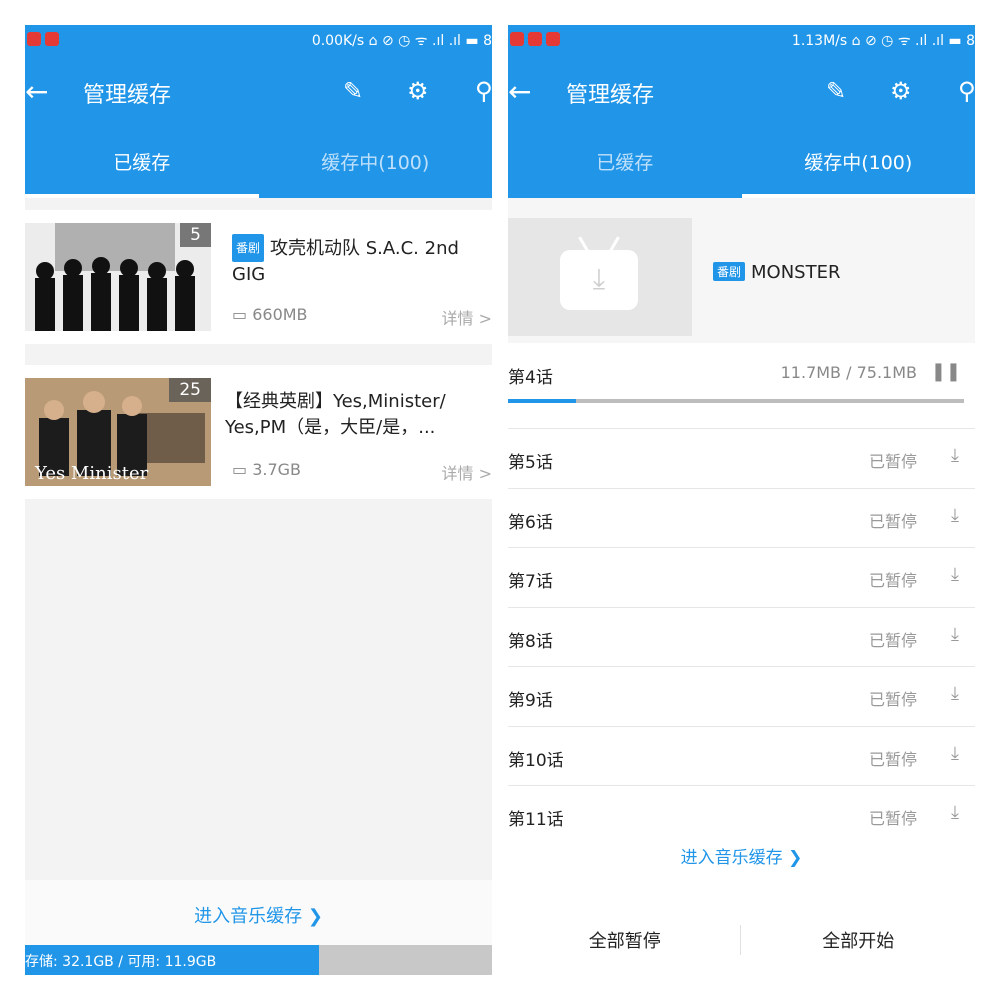 This screenshot has width=1000, height=1000. What do you see at coordinates (741, 577) in the screenshot?
I see `episode-row: 第7话 已暂停 ⤓` at bounding box center [741, 577].